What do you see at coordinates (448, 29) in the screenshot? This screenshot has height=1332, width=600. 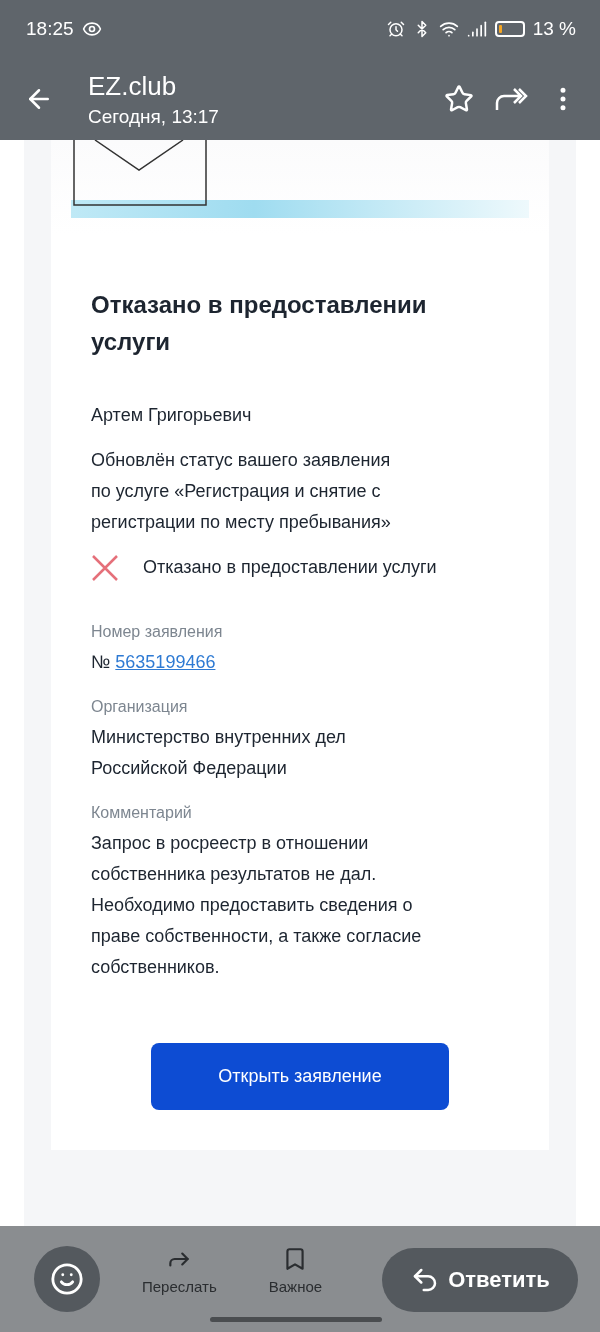 I see `wifi-icon` at bounding box center [448, 29].